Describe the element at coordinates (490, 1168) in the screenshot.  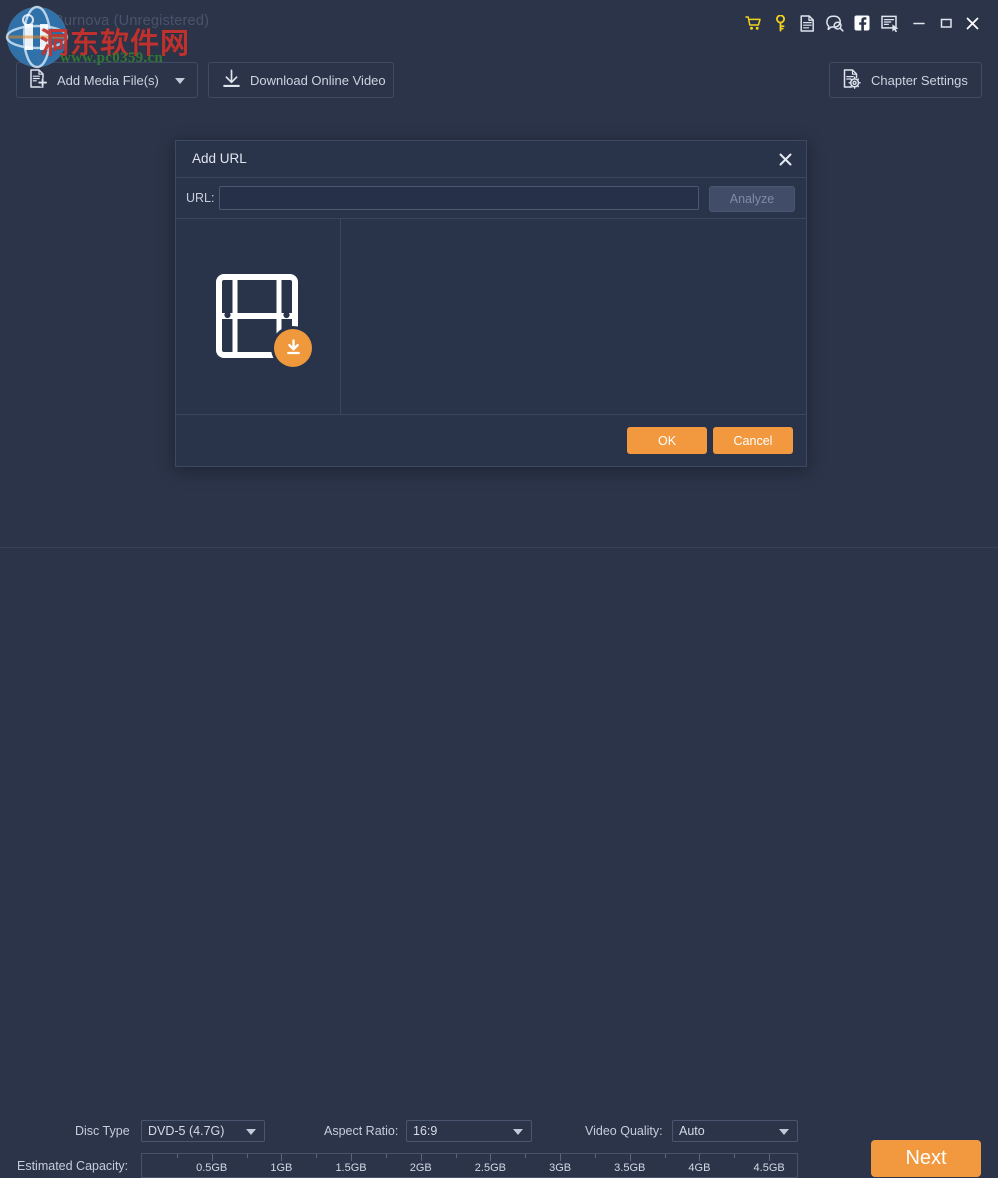
I see `ruler-tick-label: 2.5GB` at that location.